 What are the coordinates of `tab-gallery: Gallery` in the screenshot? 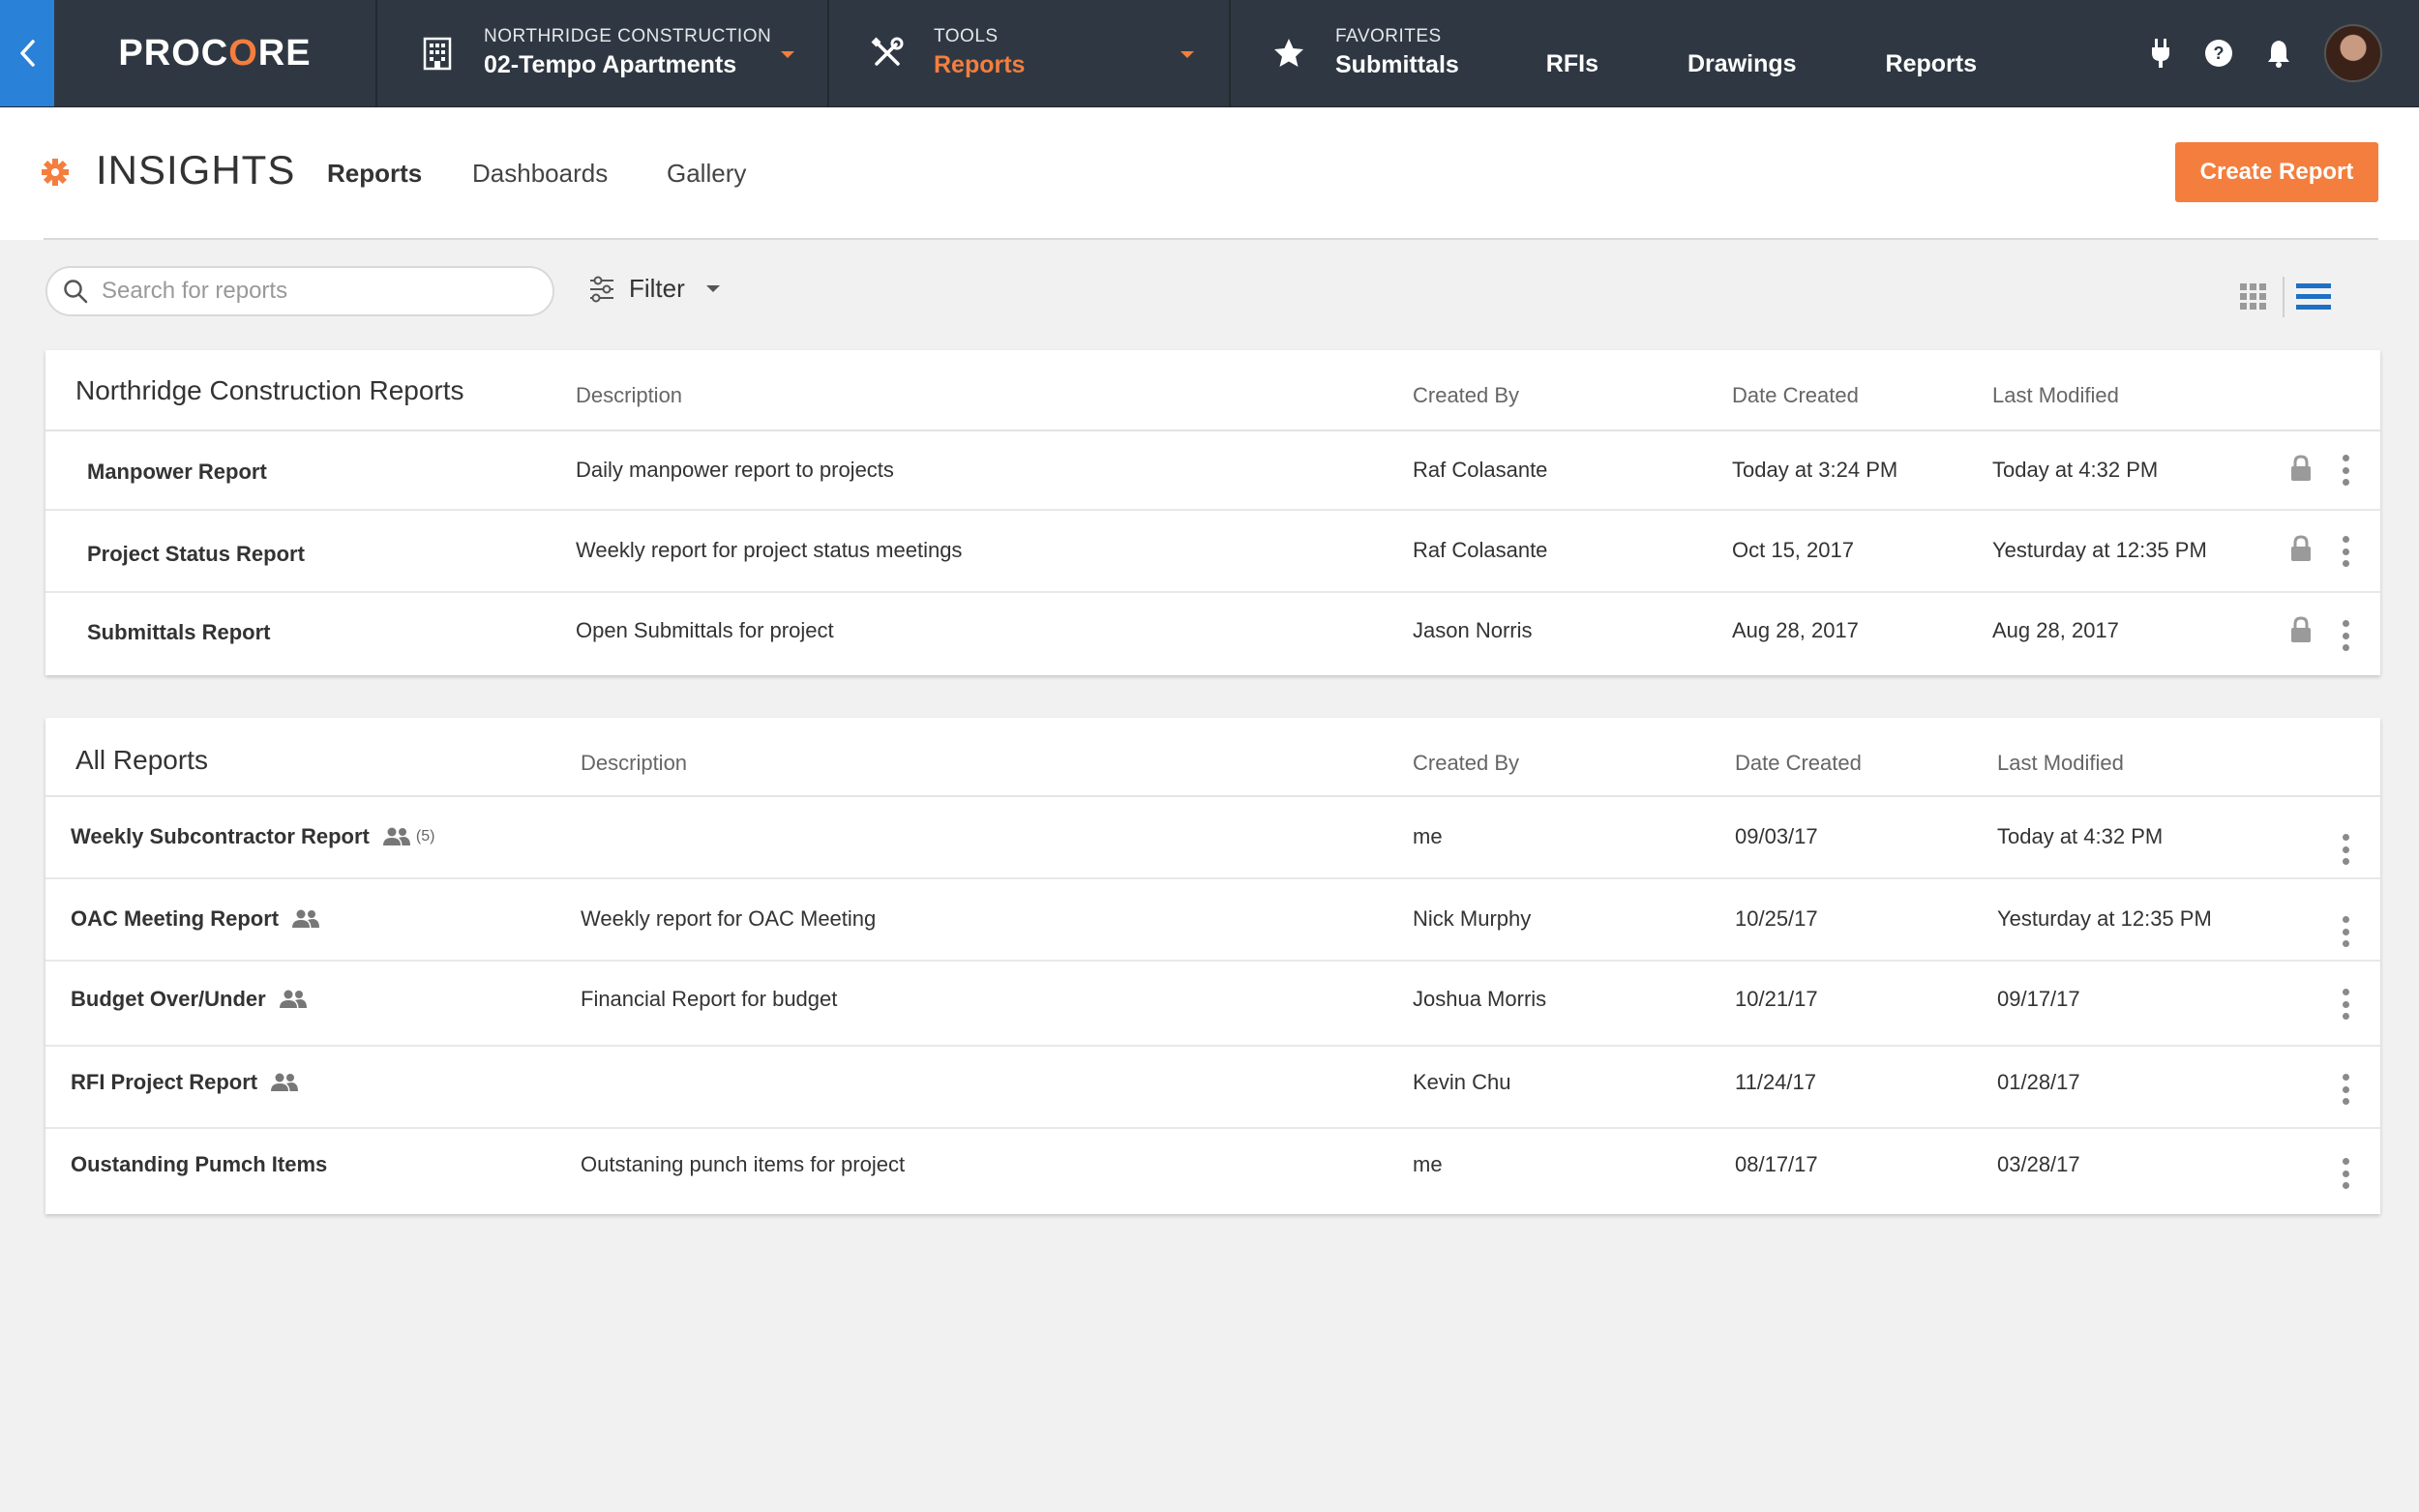 It's located at (706, 174).